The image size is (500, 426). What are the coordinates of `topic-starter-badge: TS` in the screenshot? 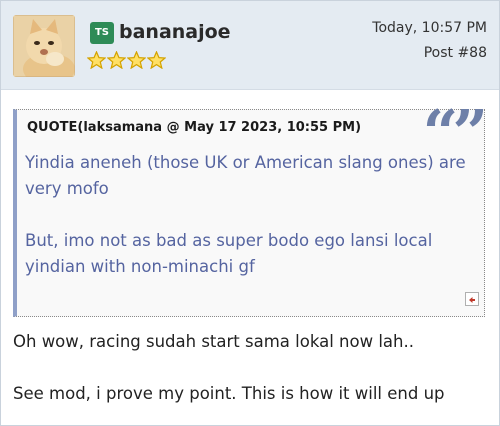 It's located at (102, 33).